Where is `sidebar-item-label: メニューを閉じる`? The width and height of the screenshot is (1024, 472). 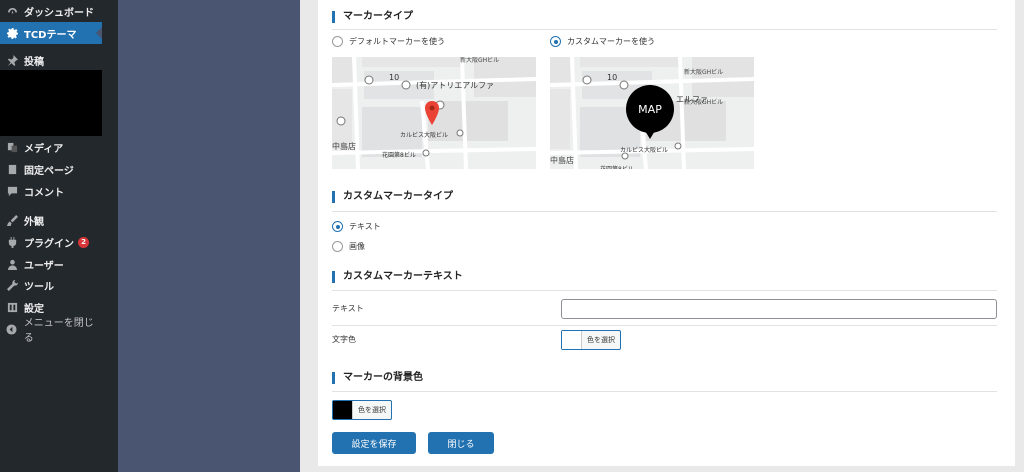 sidebar-item-label: メニューを閉じる is located at coordinates (58, 331).